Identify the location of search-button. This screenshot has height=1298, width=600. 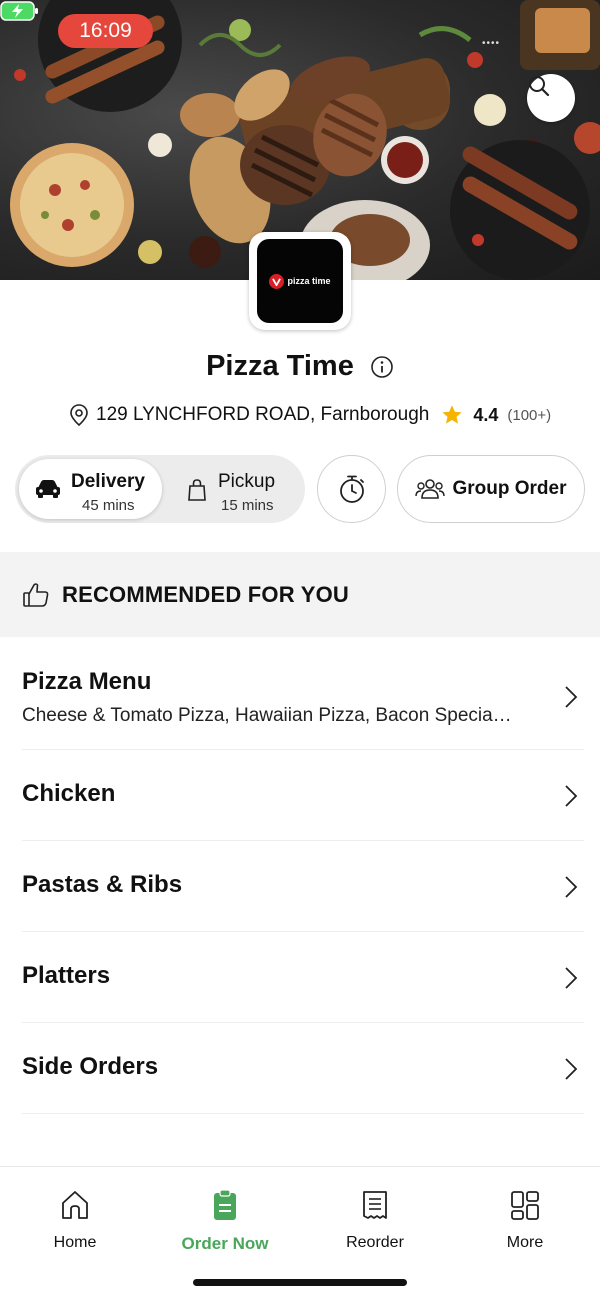
(551, 98).